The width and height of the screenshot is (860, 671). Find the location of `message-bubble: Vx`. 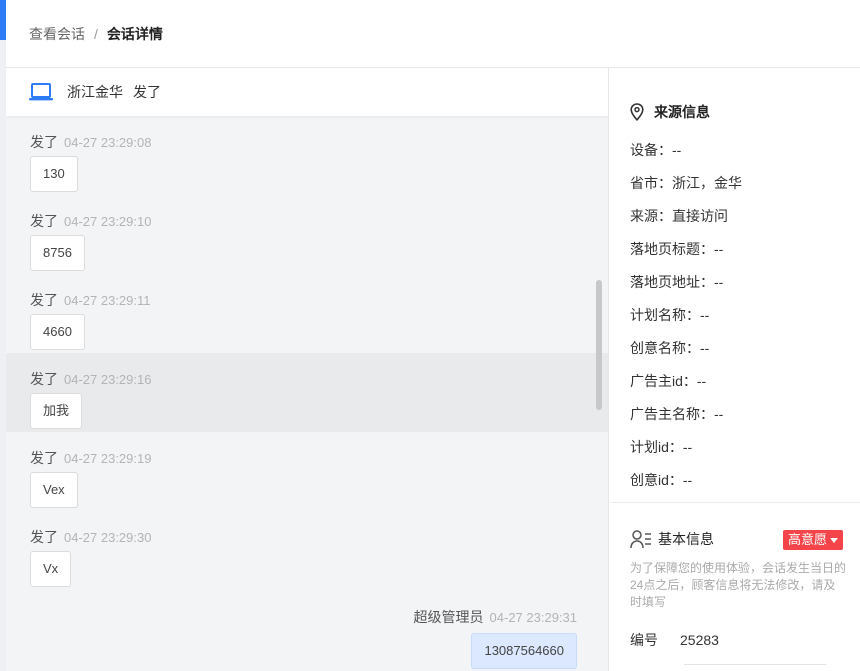

message-bubble: Vx is located at coordinates (51, 569).